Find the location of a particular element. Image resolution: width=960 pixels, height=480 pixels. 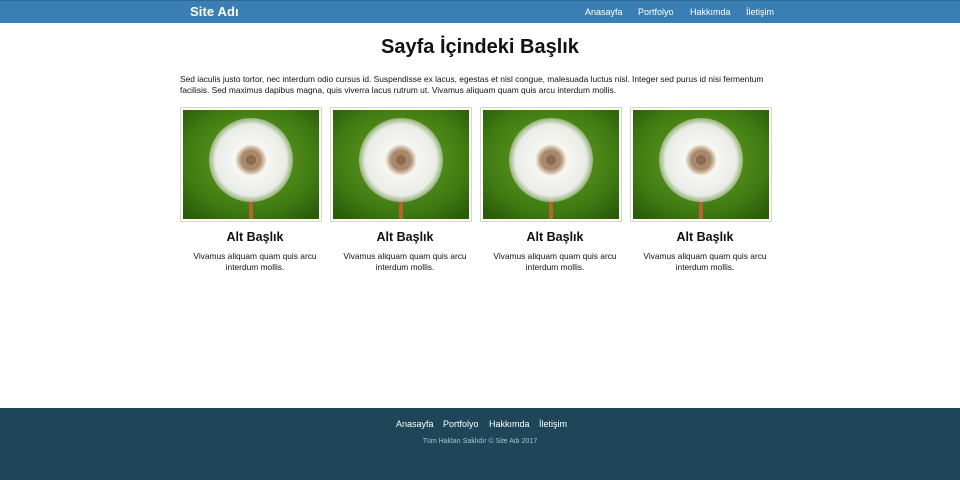

card-1-image is located at coordinates (251, 164).